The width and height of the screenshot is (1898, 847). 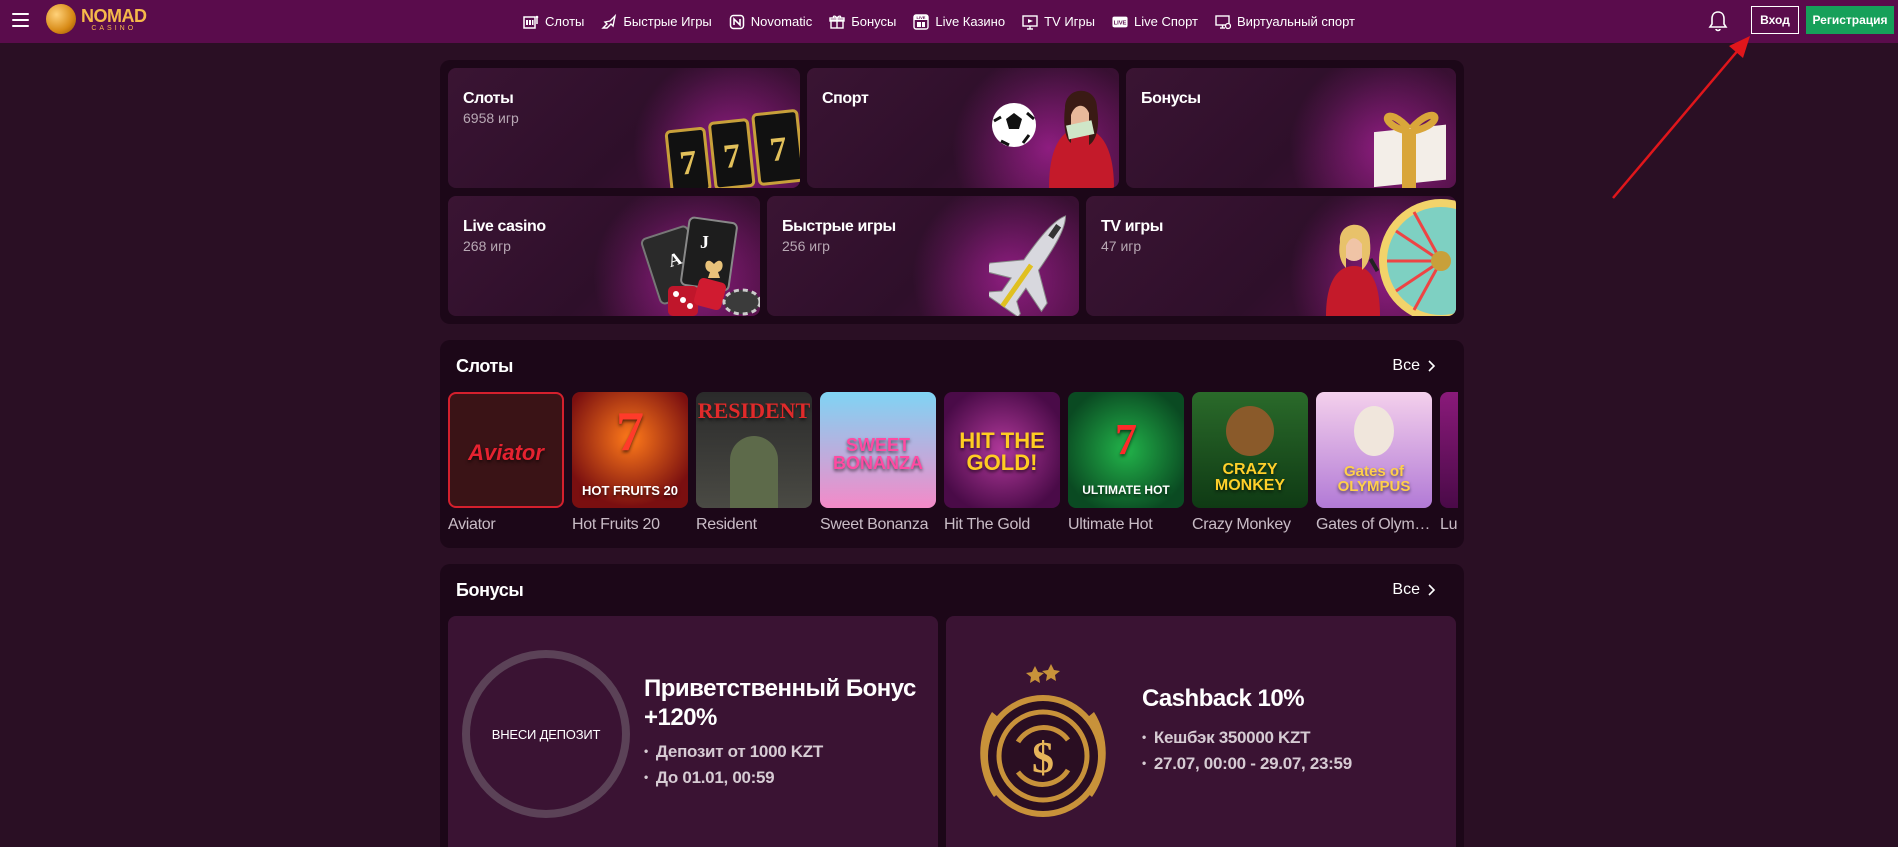 I want to click on wheel-host-icon, so click(x=1391, y=257).